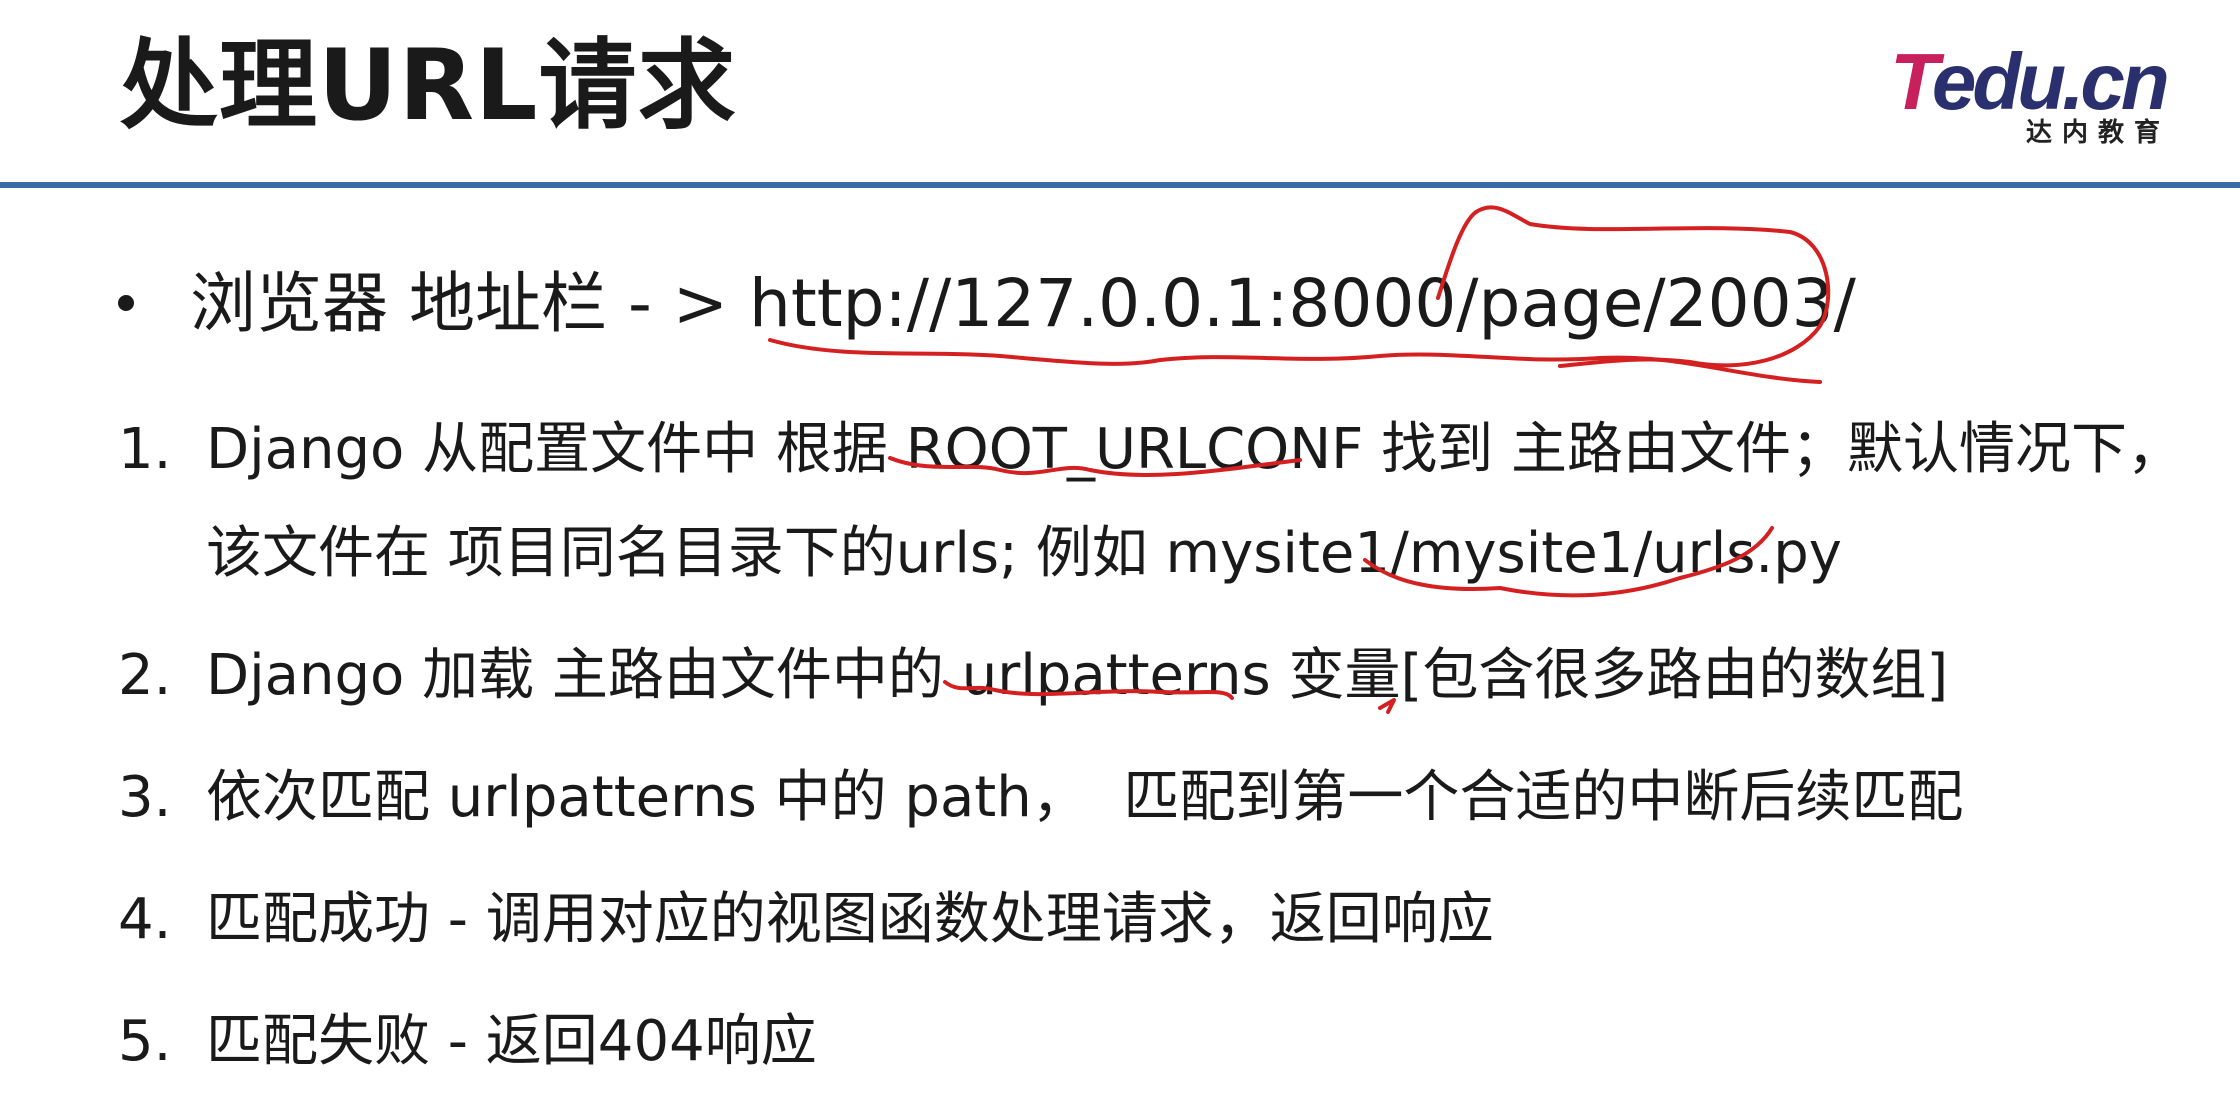 The image size is (2240, 1114). I want to click on step-number: 1., so click(145, 449).